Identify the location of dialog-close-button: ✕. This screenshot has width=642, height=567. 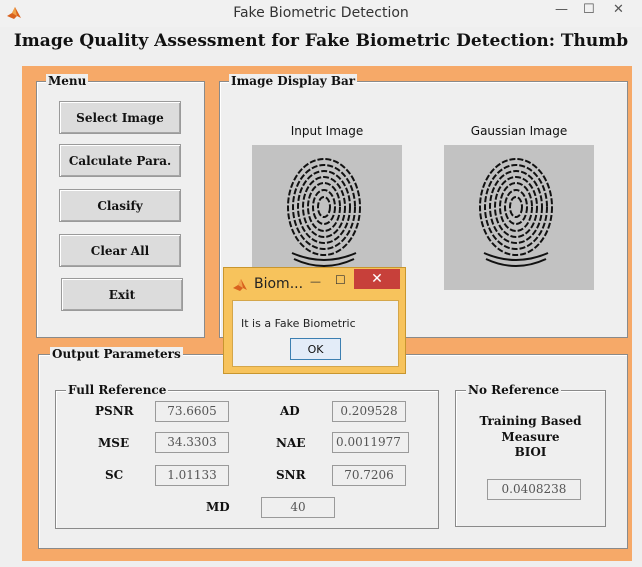
(377, 279).